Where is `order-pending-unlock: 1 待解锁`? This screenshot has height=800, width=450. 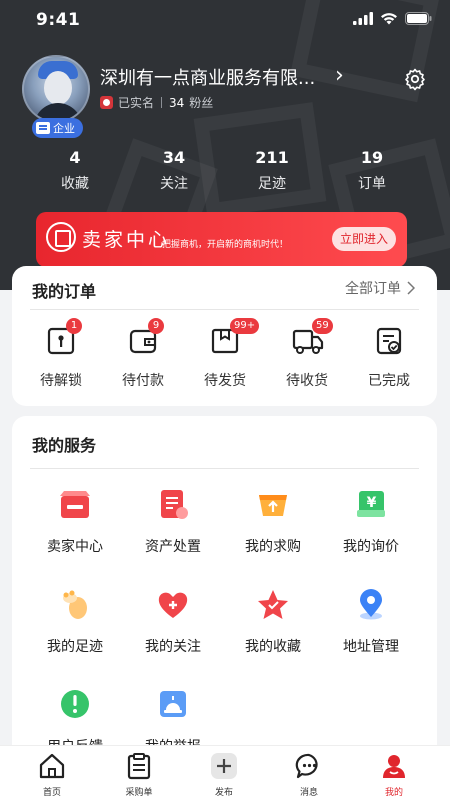
order-pending-unlock: 1 待解锁 is located at coordinates (61, 354).